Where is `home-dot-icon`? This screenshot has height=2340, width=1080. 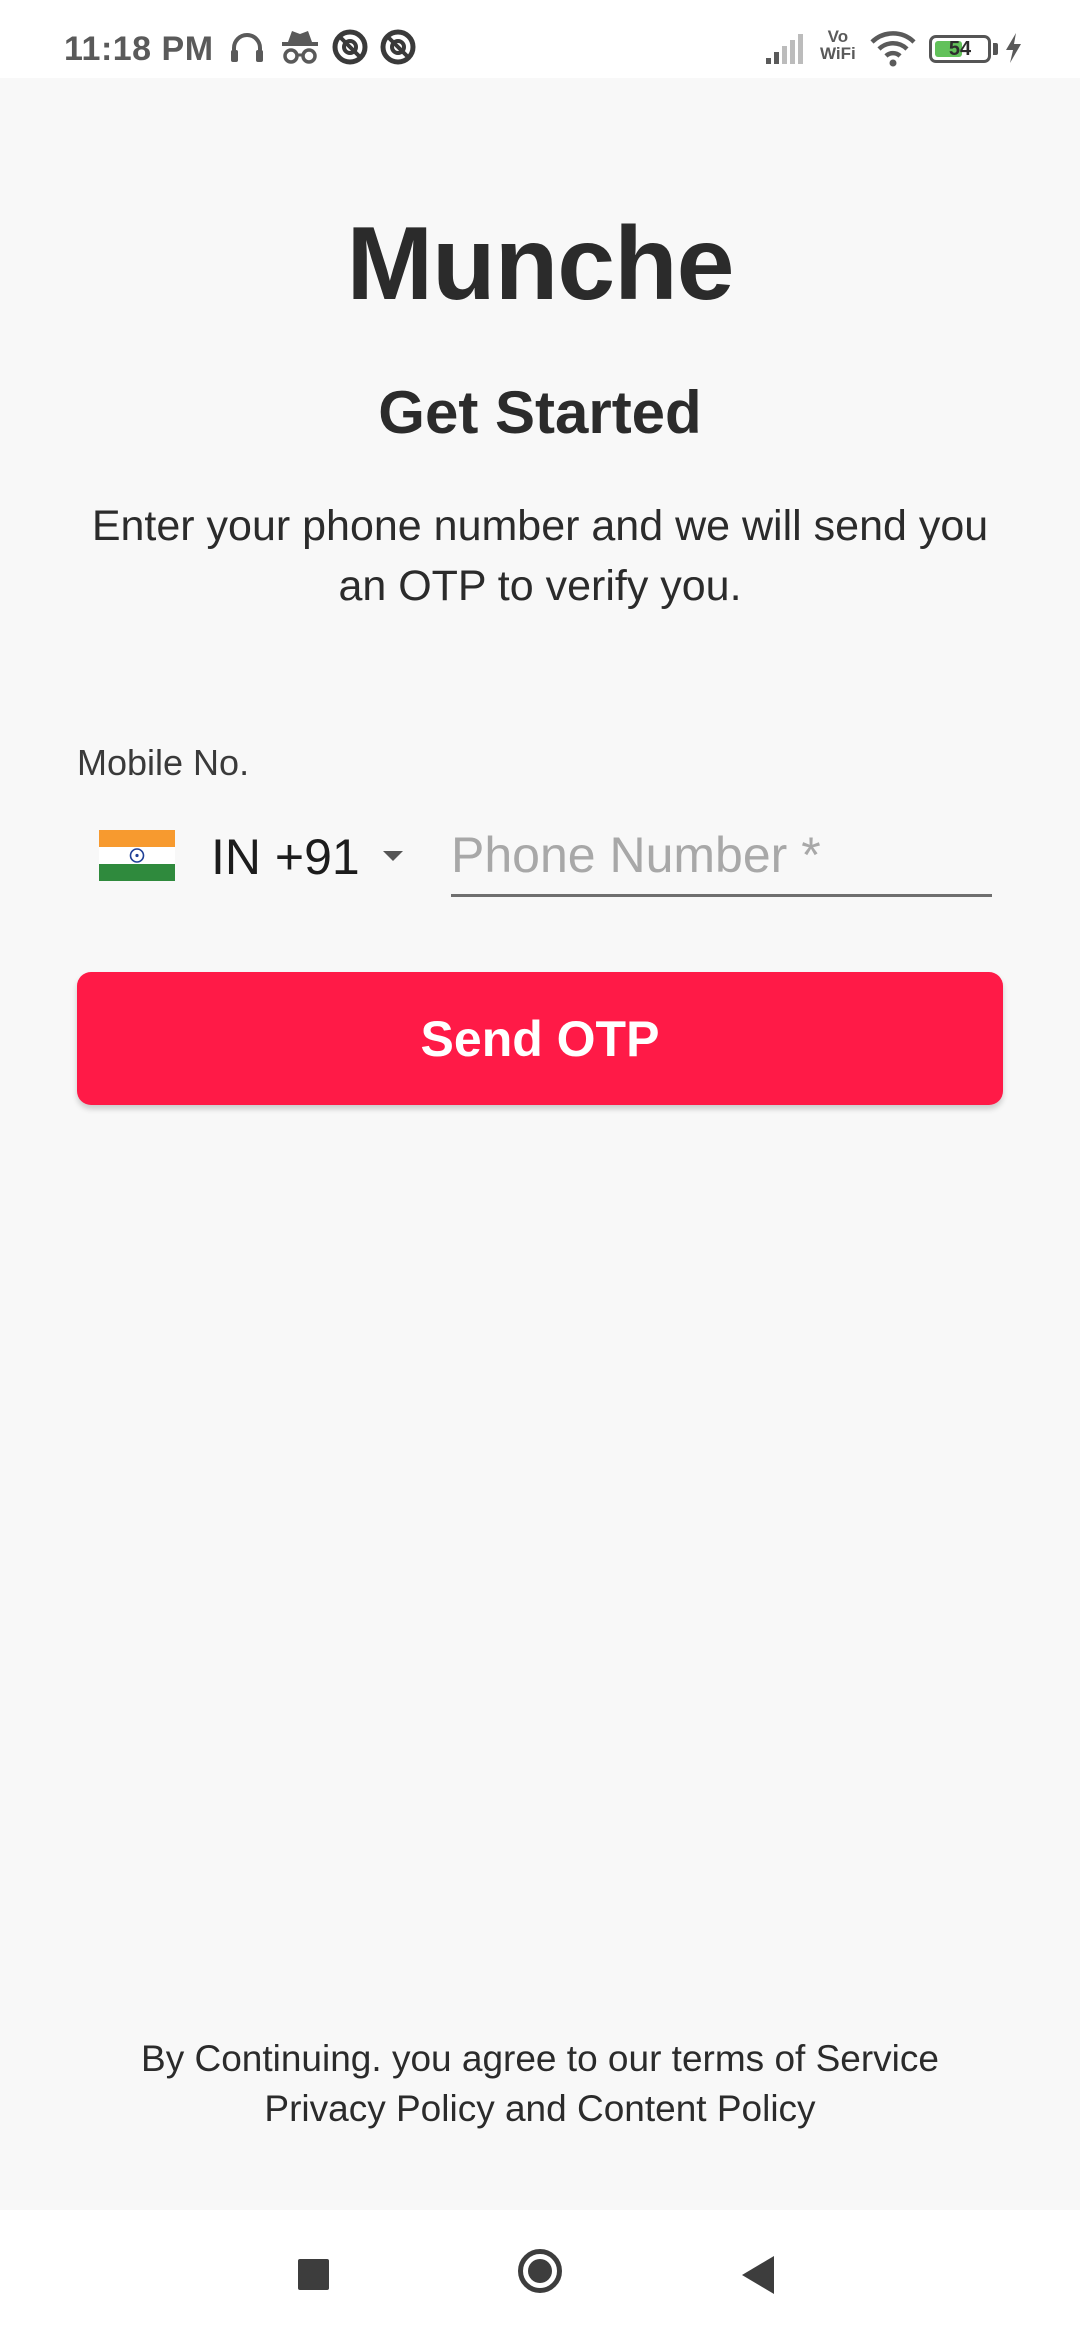 home-dot-icon is located at coordinates (540, 2271).